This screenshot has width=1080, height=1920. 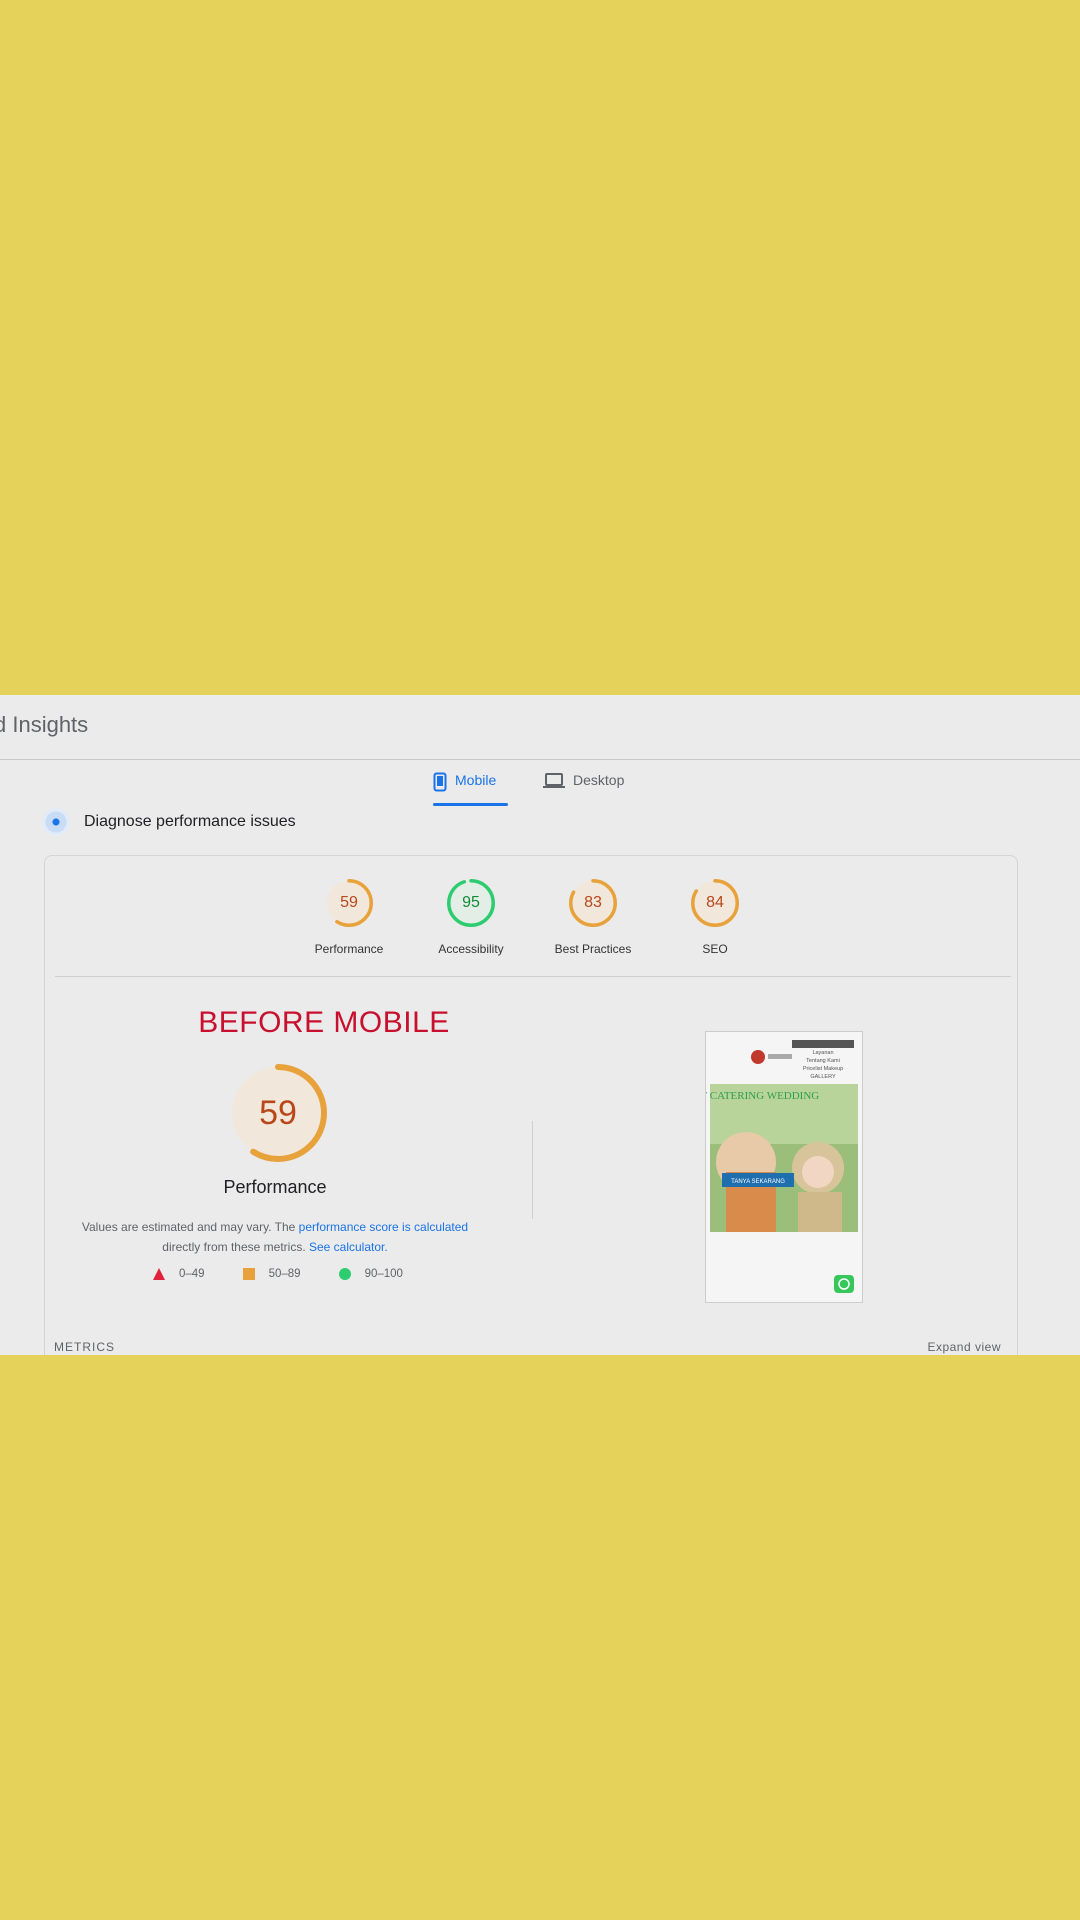 What do you see at coordinates (349, 949) in the screenshot?
I see `gauge-label: Performance` at bounding box center [349, 949].